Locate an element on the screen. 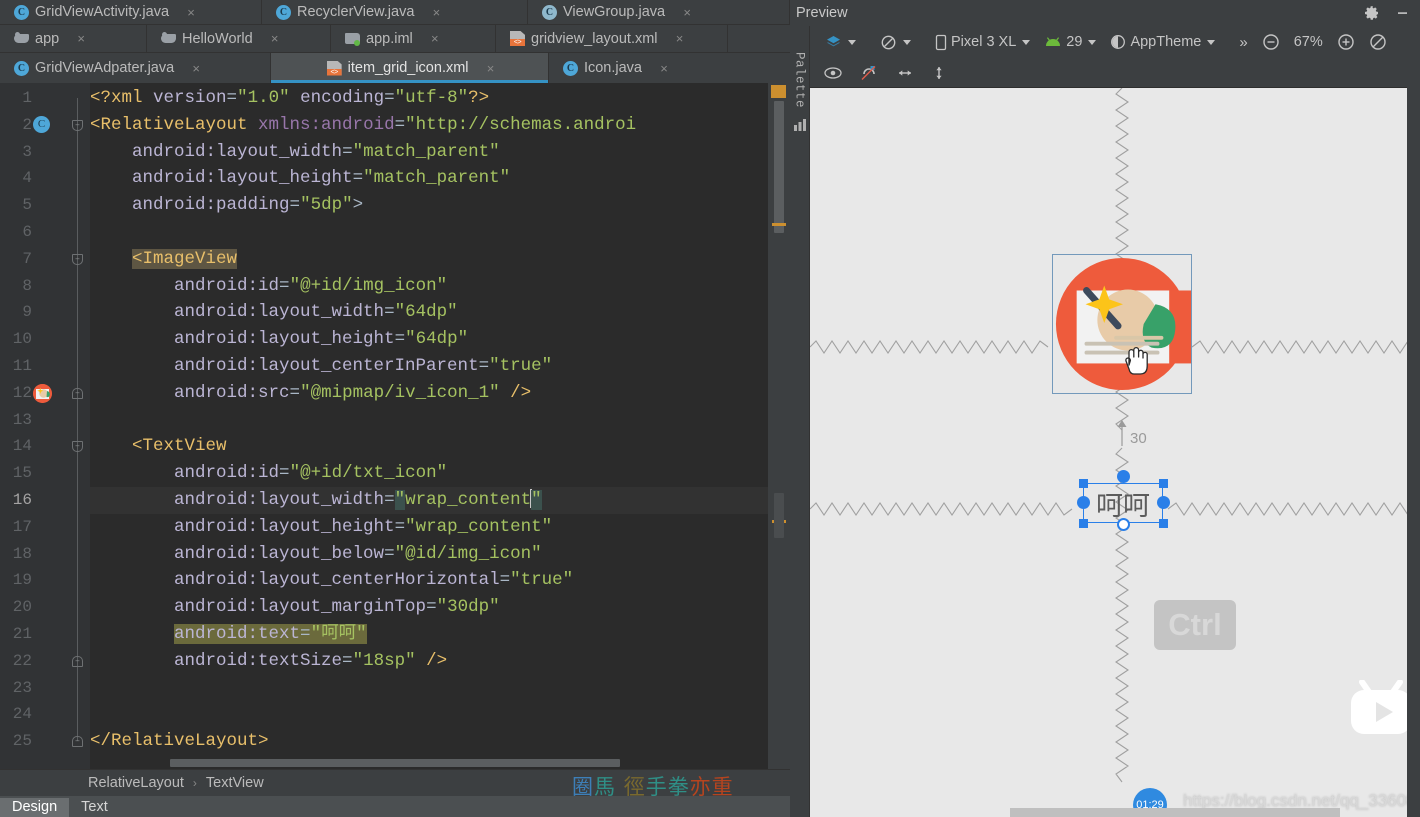  palette-rail: Palette is located at coordinates (800, 421).